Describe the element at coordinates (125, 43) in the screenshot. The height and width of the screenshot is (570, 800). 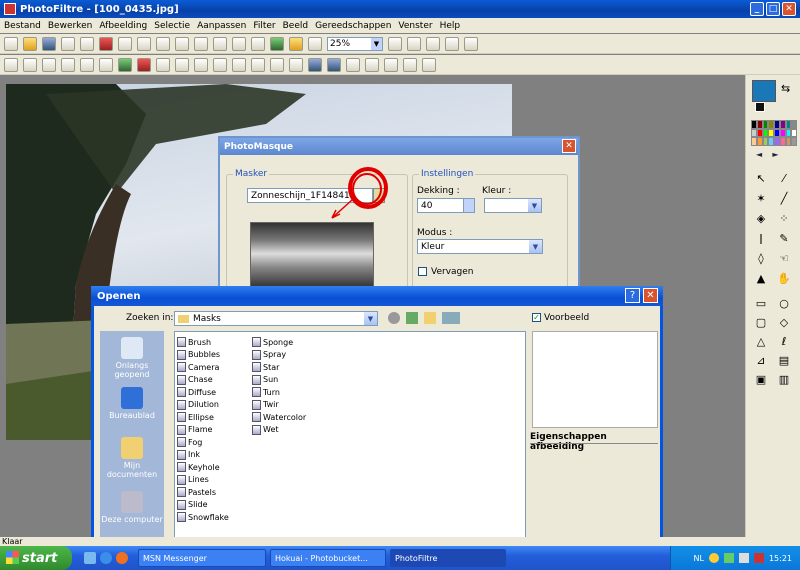
I see `redo-icon` at that location.